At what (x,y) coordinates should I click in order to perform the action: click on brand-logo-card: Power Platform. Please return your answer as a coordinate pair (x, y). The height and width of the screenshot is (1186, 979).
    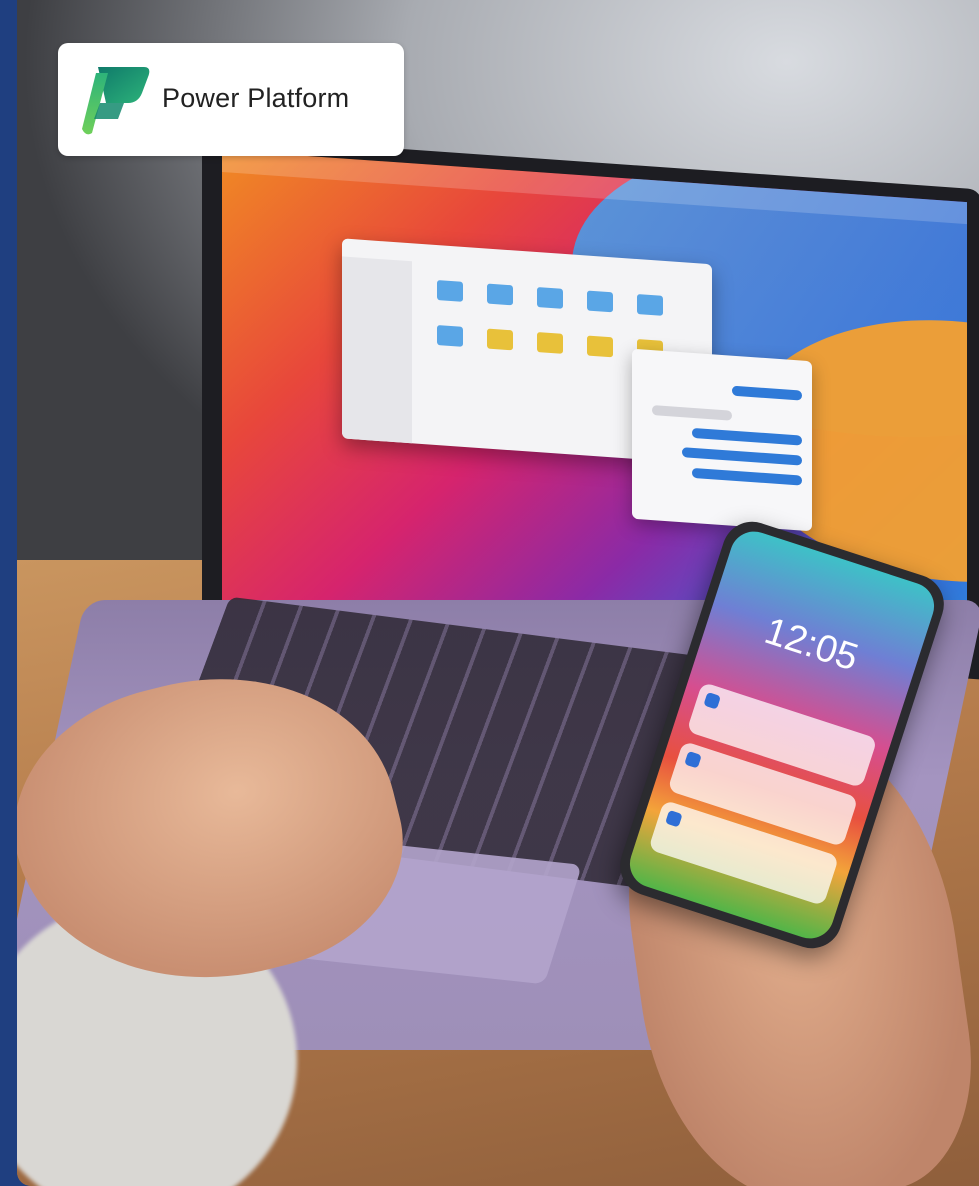
    Looking at the image, I should click on (231, 99).